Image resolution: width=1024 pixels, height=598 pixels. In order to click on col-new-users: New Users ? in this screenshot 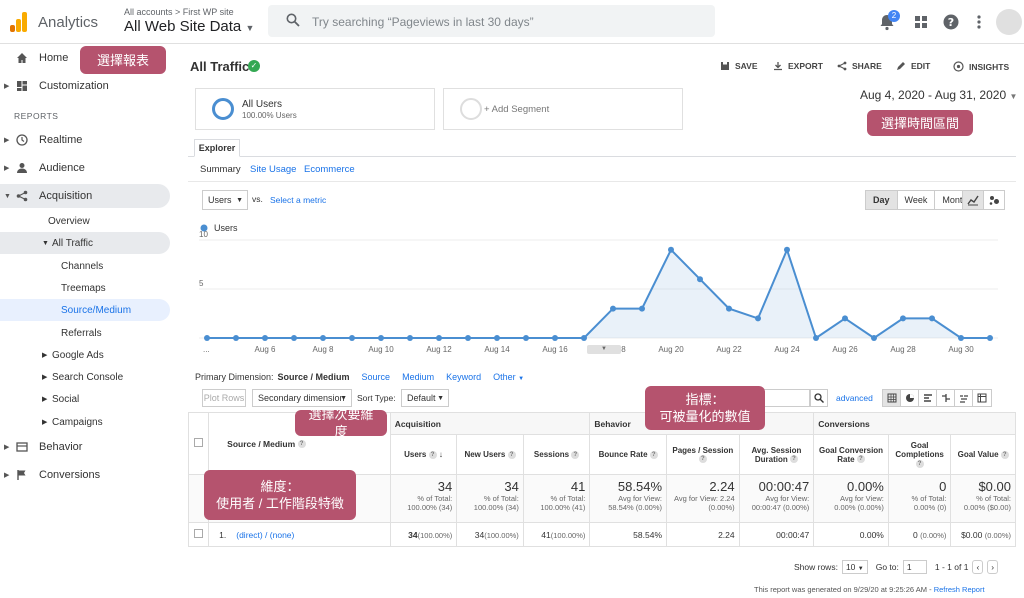, I will do `click(490, 454)`.